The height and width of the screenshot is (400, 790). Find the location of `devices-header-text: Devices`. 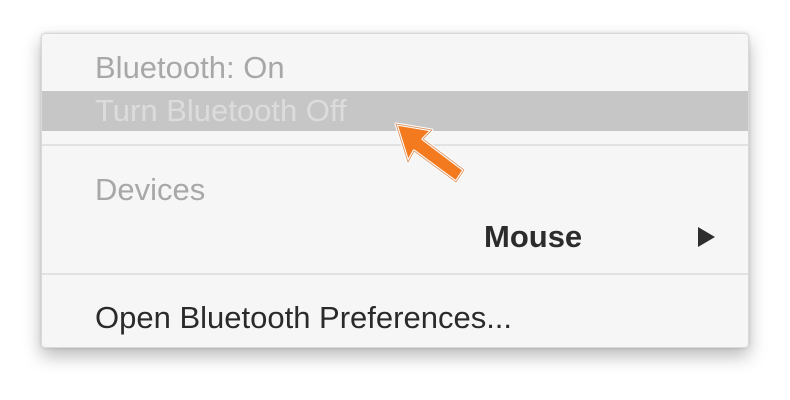

devices-header-text: Devices is located at coordinates (150, 189).